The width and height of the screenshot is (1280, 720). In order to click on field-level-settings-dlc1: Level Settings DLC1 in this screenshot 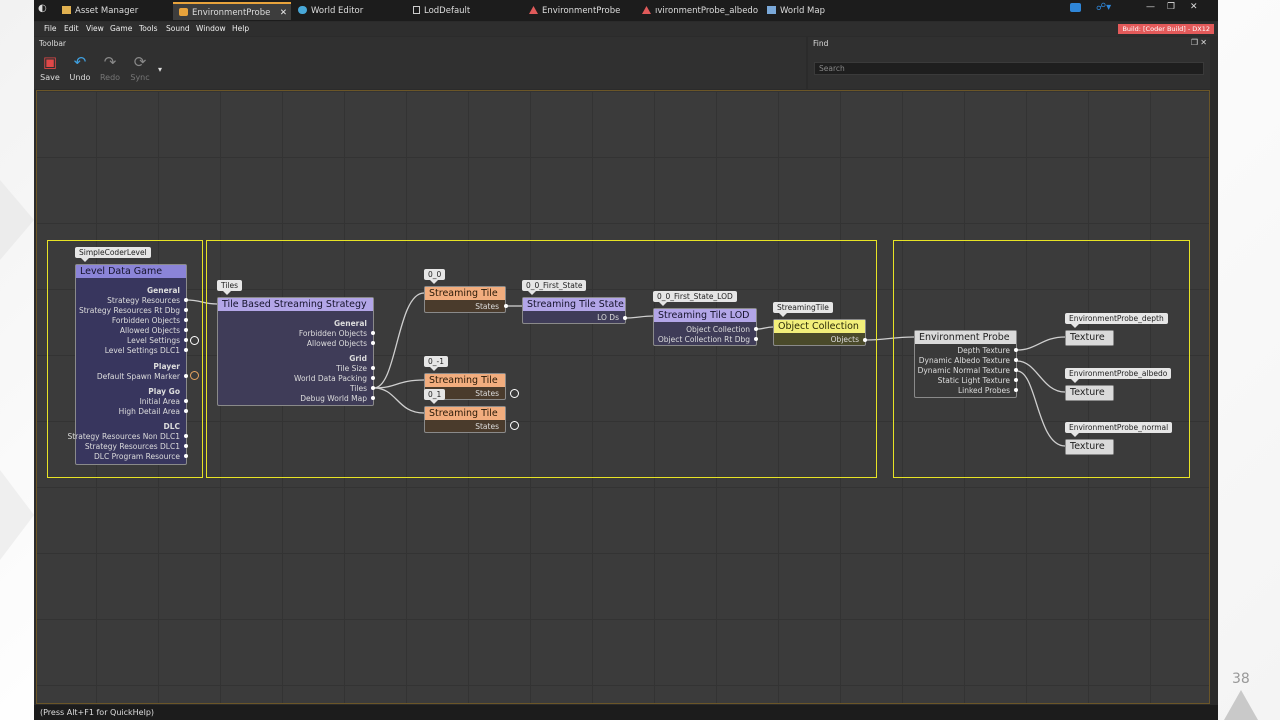, I will do `click(142, 350)`.